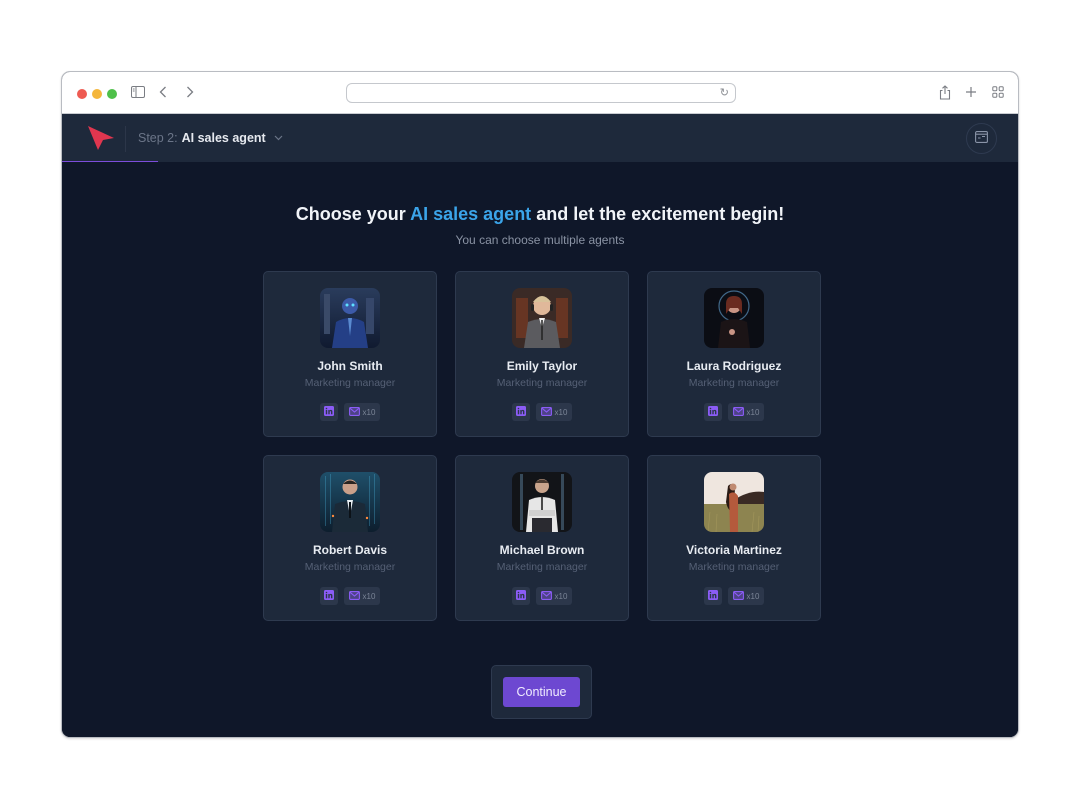 Image resolution: width=1080 pixels, height=810 pixels. Describe the element at coordinates (138, 92) in the screenshot. I see `sidebar-icon` at that location.